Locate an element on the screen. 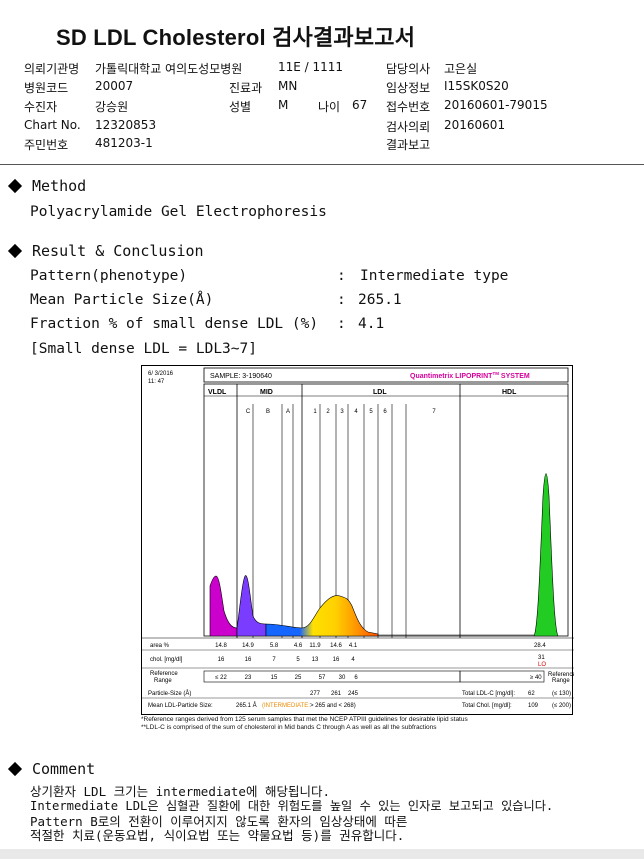  area-value: 11.9 is located at coordinates (315, 646).